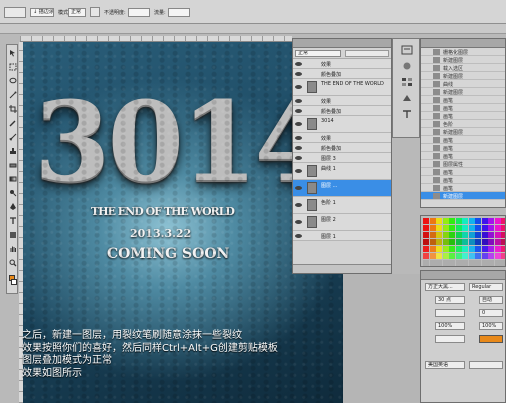 This screenshot has width=506, height=403. I want to click on history-state: 图层属性, so click(463, 164).